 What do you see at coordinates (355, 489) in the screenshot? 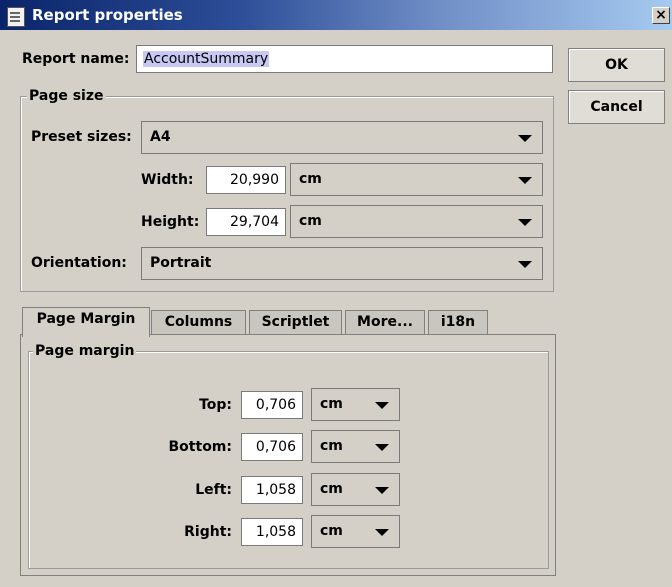
I see `left-margin-unit-combo: cm` at bounding box center [355, 489].